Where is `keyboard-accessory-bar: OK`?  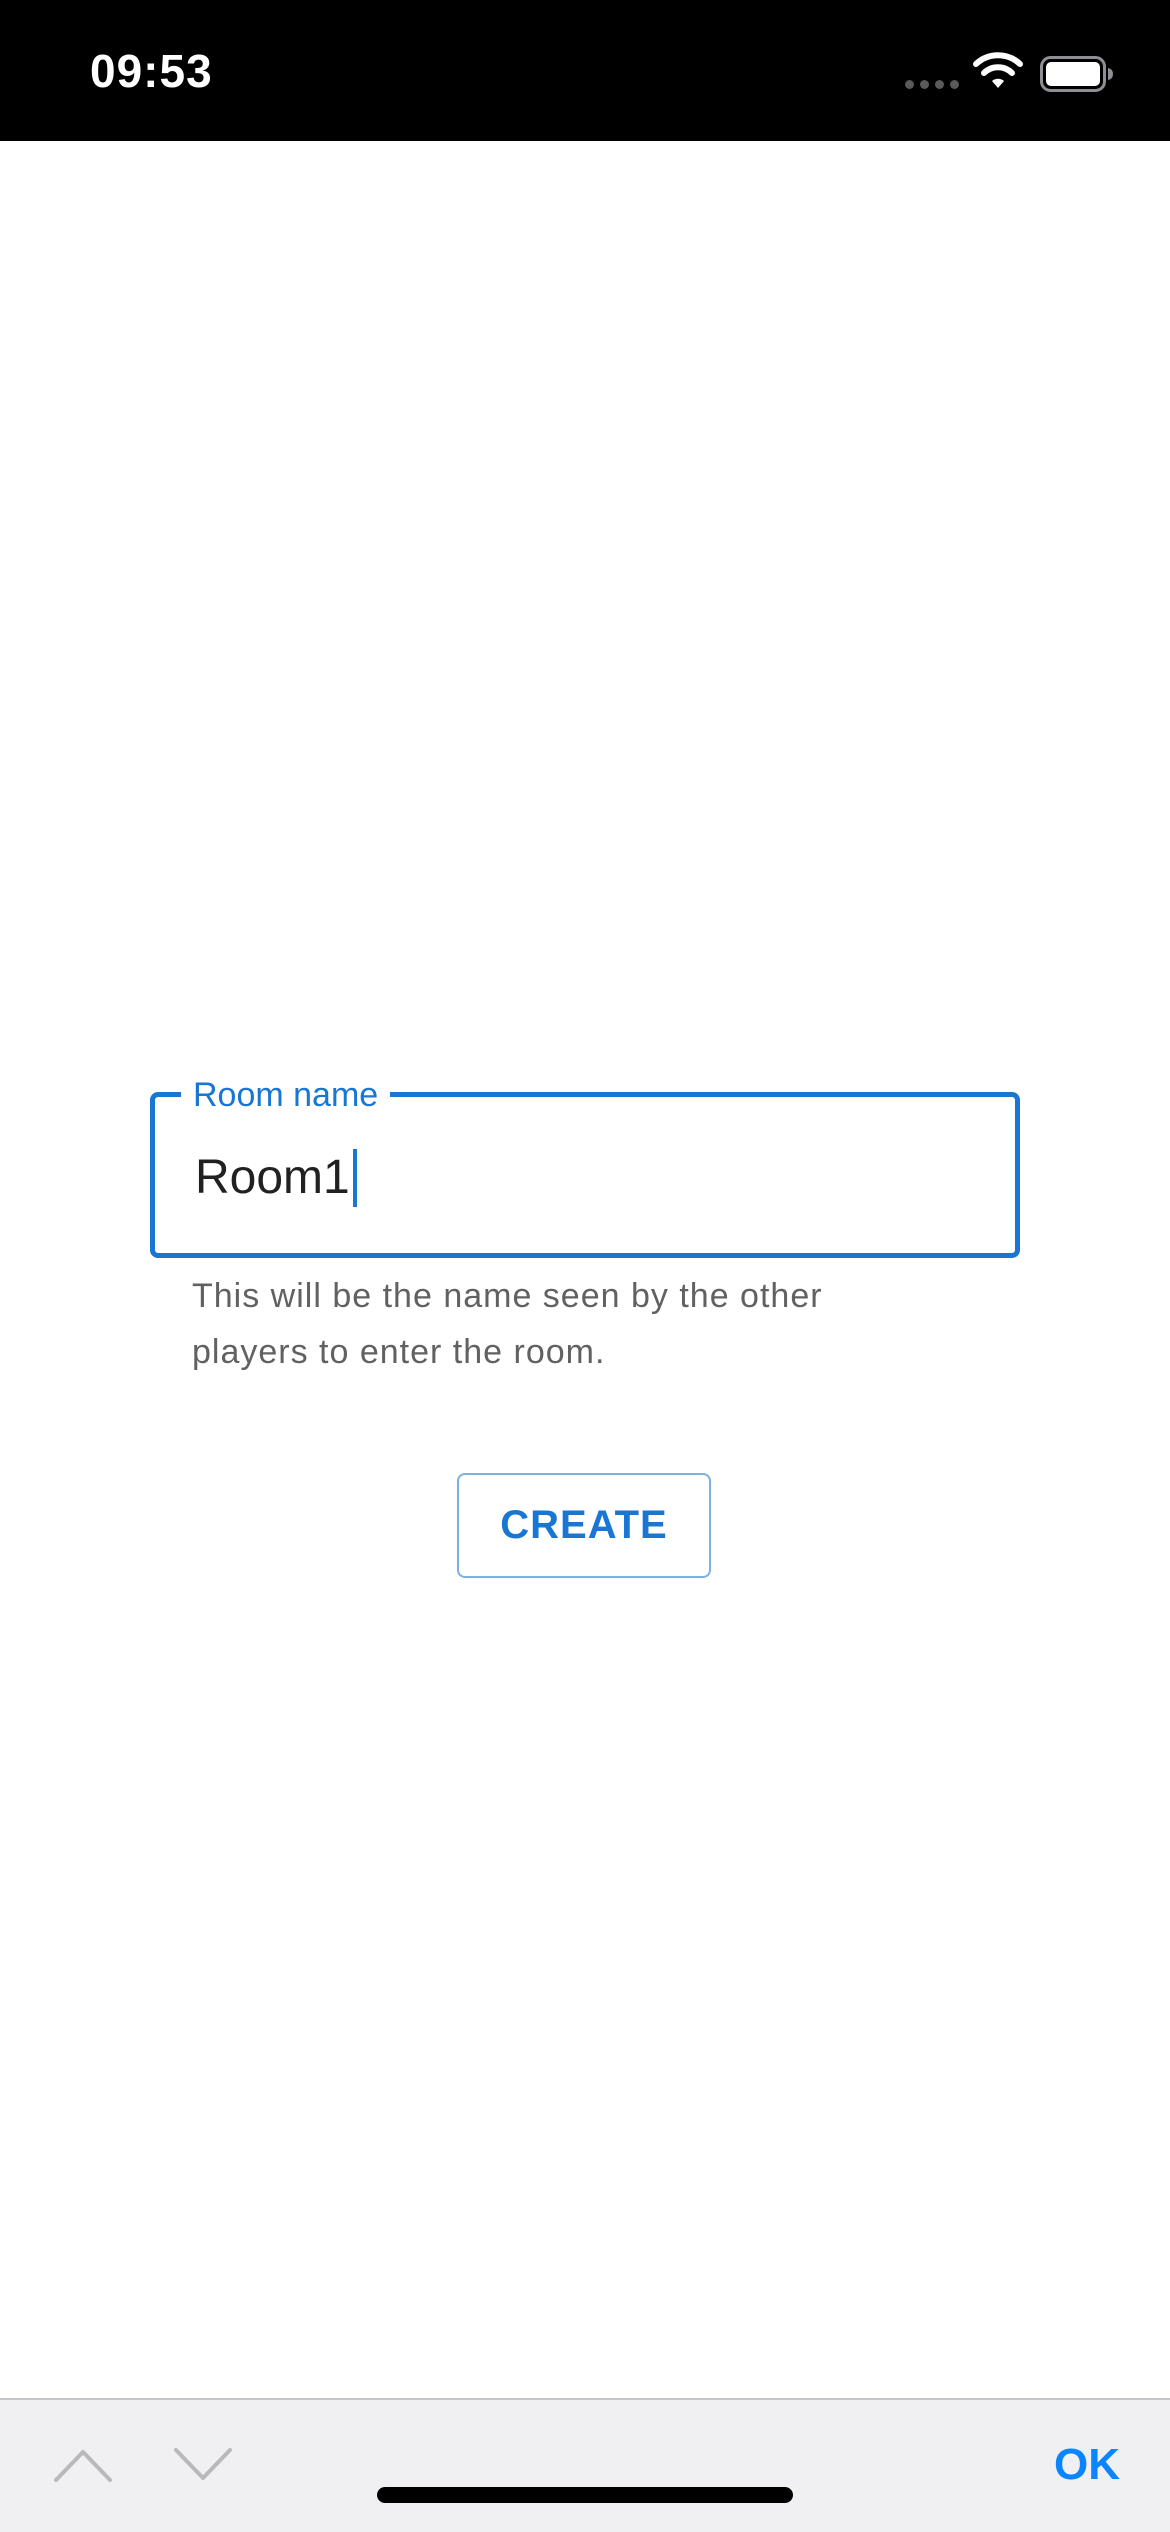
keyboard-accessory-bar: OK is located at coordinates (585, 2465).